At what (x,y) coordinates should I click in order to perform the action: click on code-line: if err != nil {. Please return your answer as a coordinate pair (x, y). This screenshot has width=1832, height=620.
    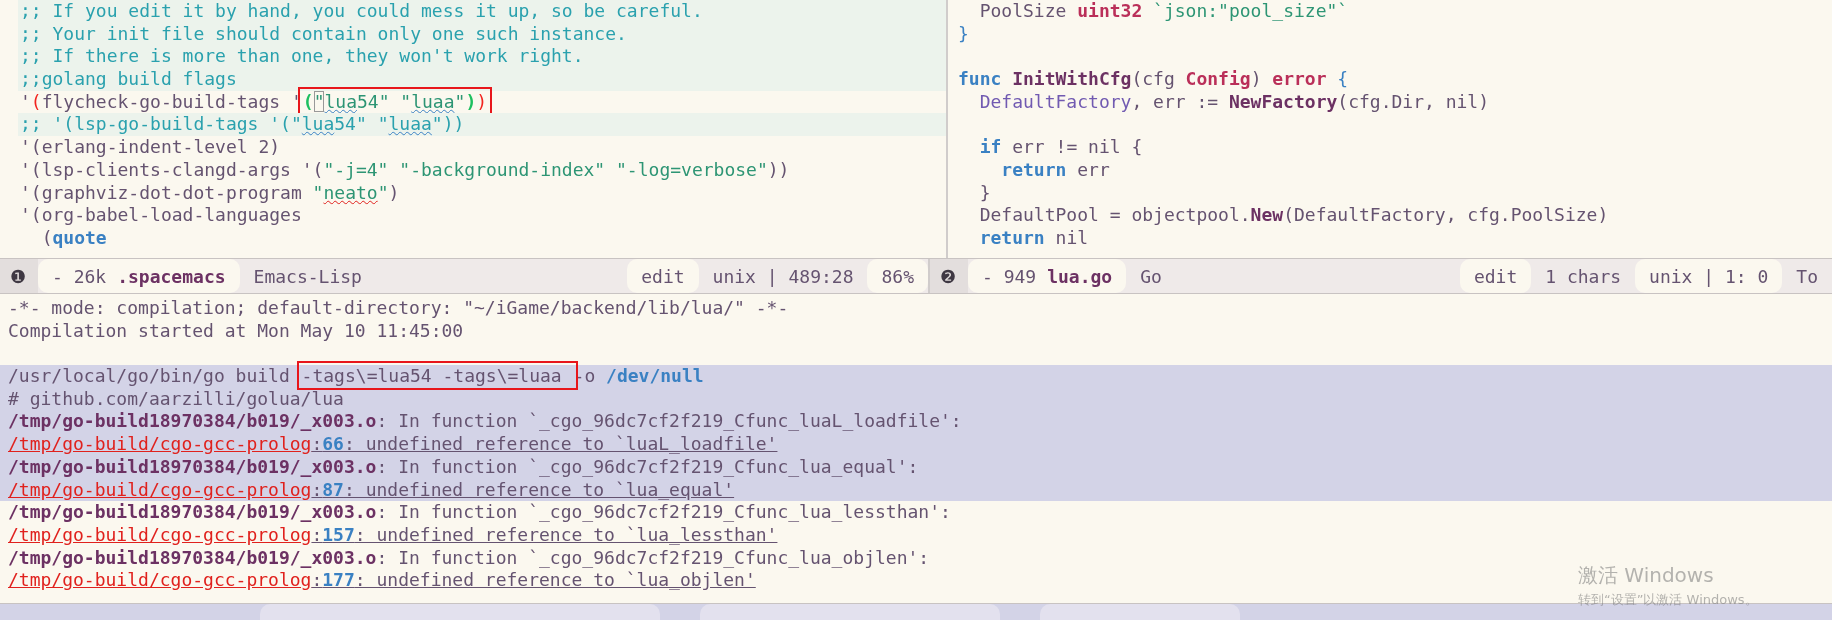
    Looking at the image, I should click on (1060, 147).